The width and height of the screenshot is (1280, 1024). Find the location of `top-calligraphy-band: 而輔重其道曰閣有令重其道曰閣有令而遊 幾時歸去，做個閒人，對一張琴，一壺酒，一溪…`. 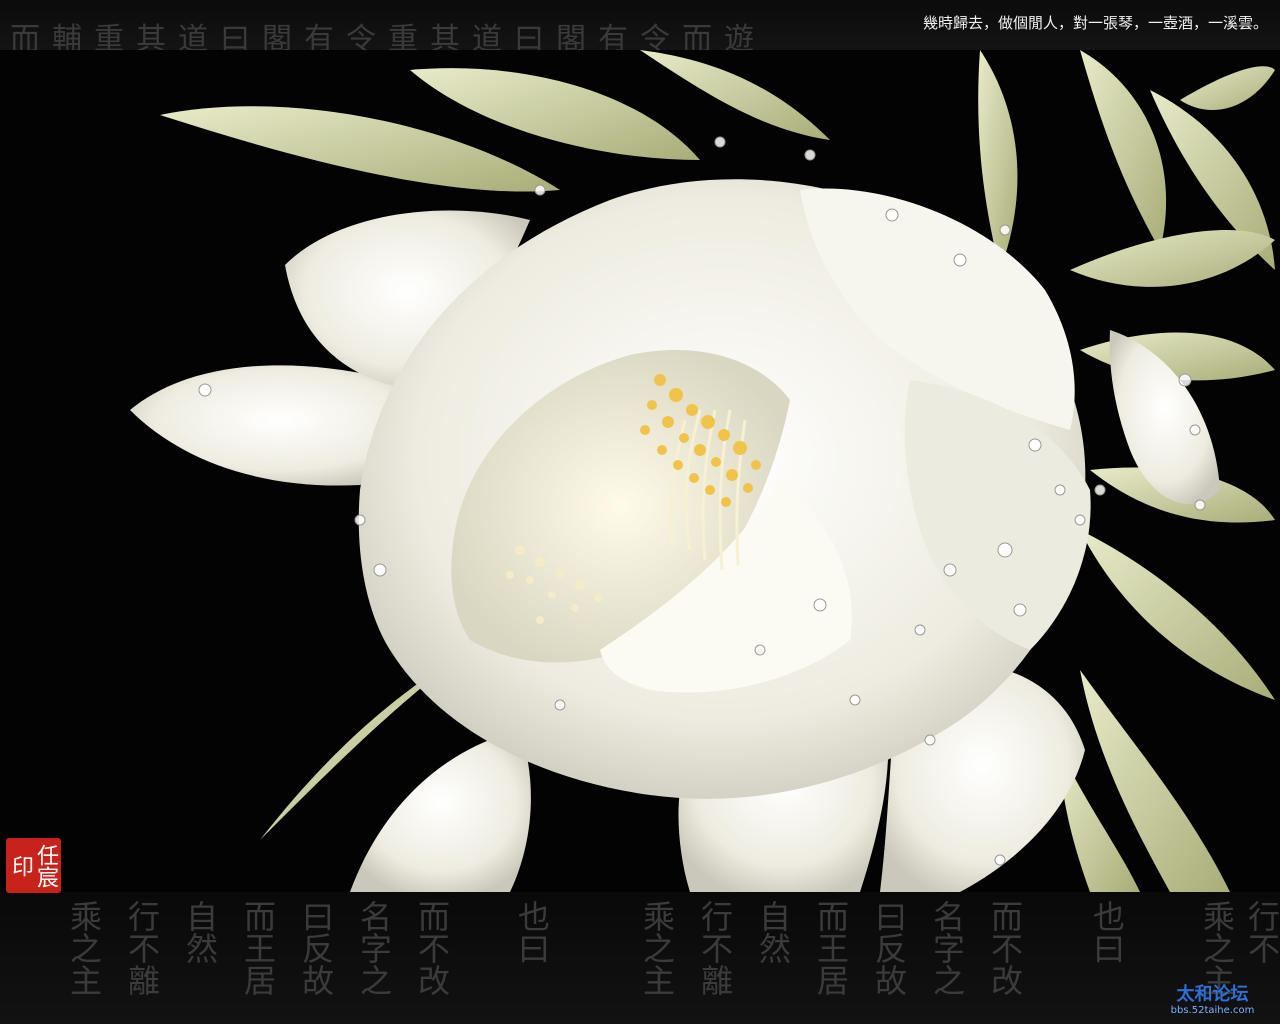

top-calligraphy-band: 而輔重其道曰閣有令重其道曰閣有令而遊 幾時歸去，做個閒人，對一張琴，一壺酒，一溪… is located at coordinates (640, 25).